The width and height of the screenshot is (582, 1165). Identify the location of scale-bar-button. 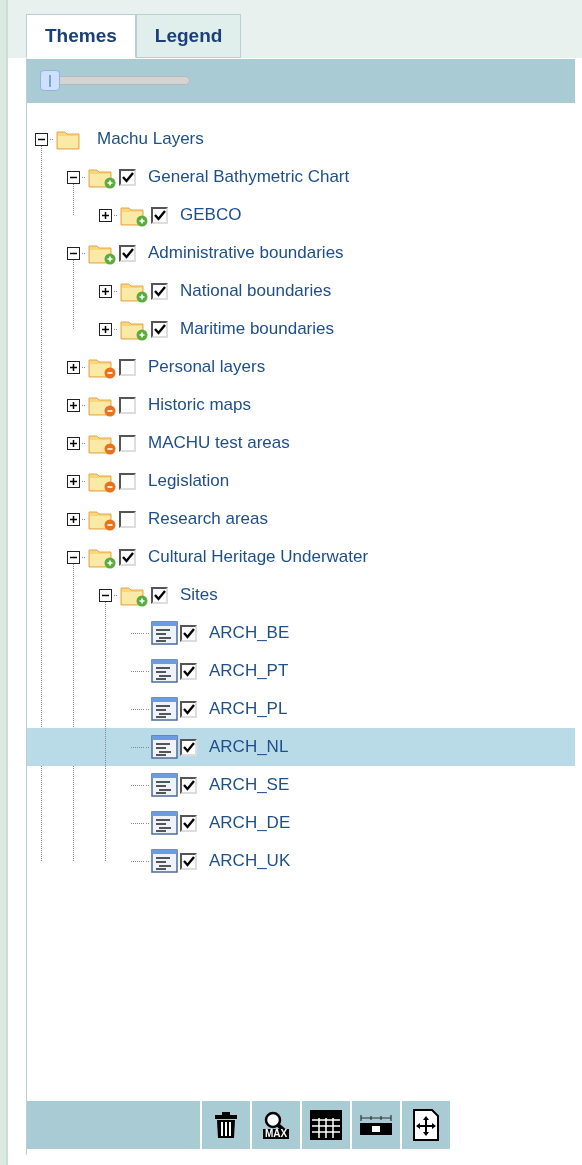
(376, 1125).